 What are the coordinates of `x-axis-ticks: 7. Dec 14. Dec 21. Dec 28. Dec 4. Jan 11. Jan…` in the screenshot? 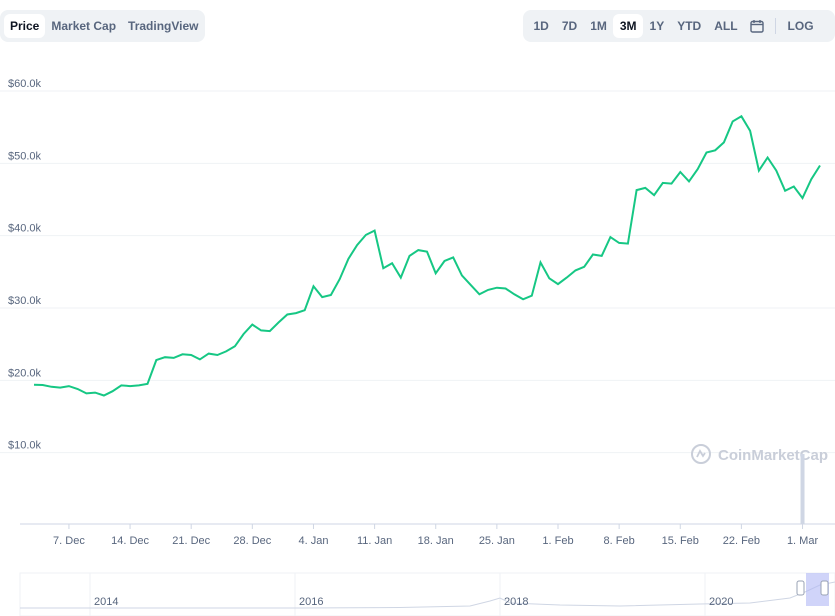 It's located at (435, 535).